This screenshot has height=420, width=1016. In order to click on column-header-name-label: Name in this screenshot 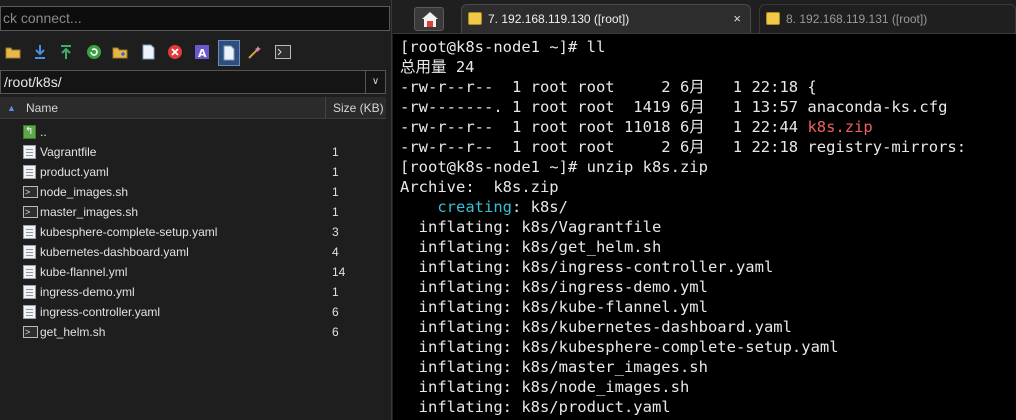, I will do `click(42, 108)`.